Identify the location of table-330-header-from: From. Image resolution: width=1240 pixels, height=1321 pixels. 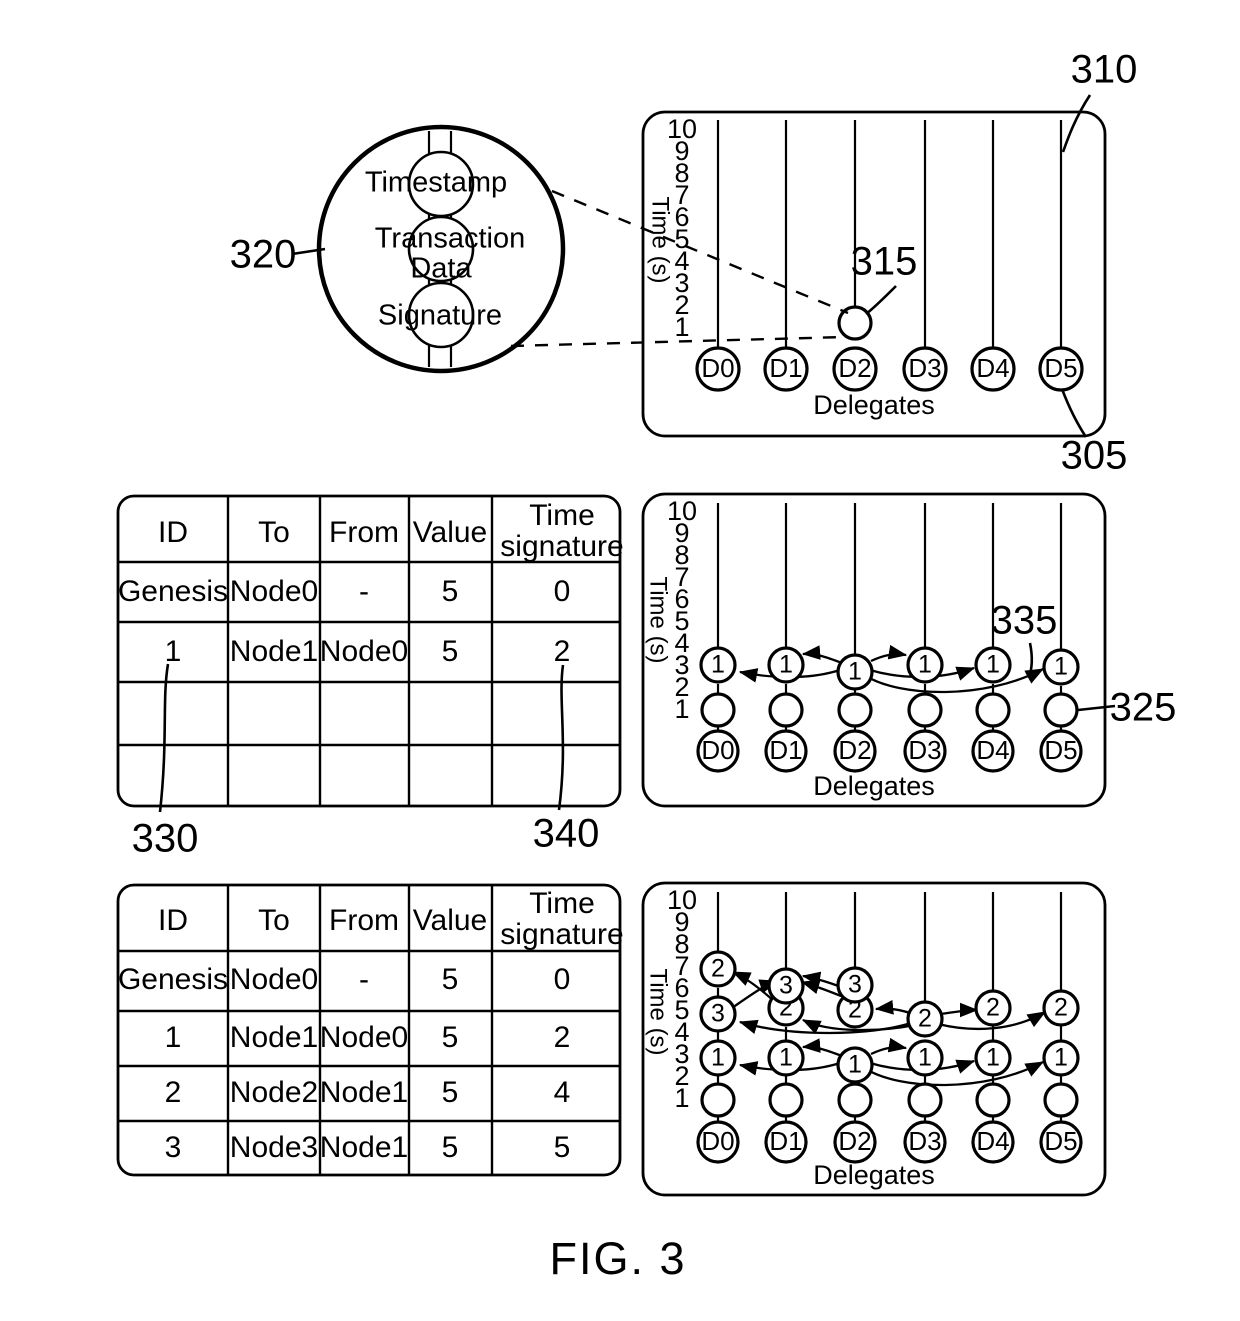
(364, 532).